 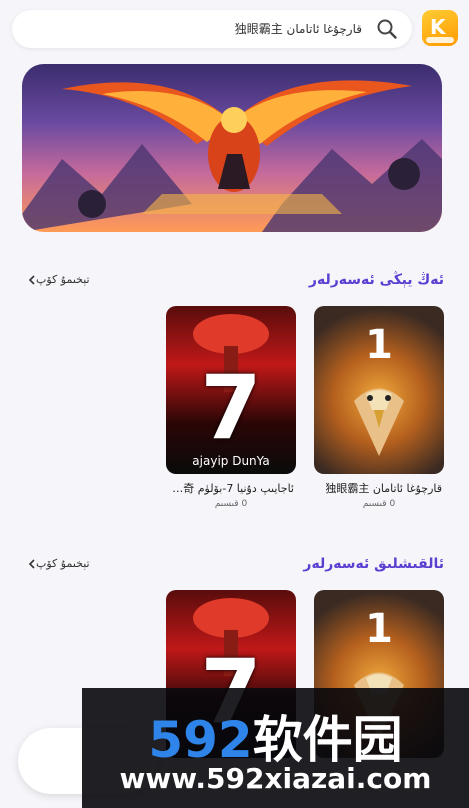 What do you see at coordinates (197, 29) in the screenshot?
I see `search-input: قارچۇغا ئاتامان 独眼霸主` at bounding box center [197, 29].